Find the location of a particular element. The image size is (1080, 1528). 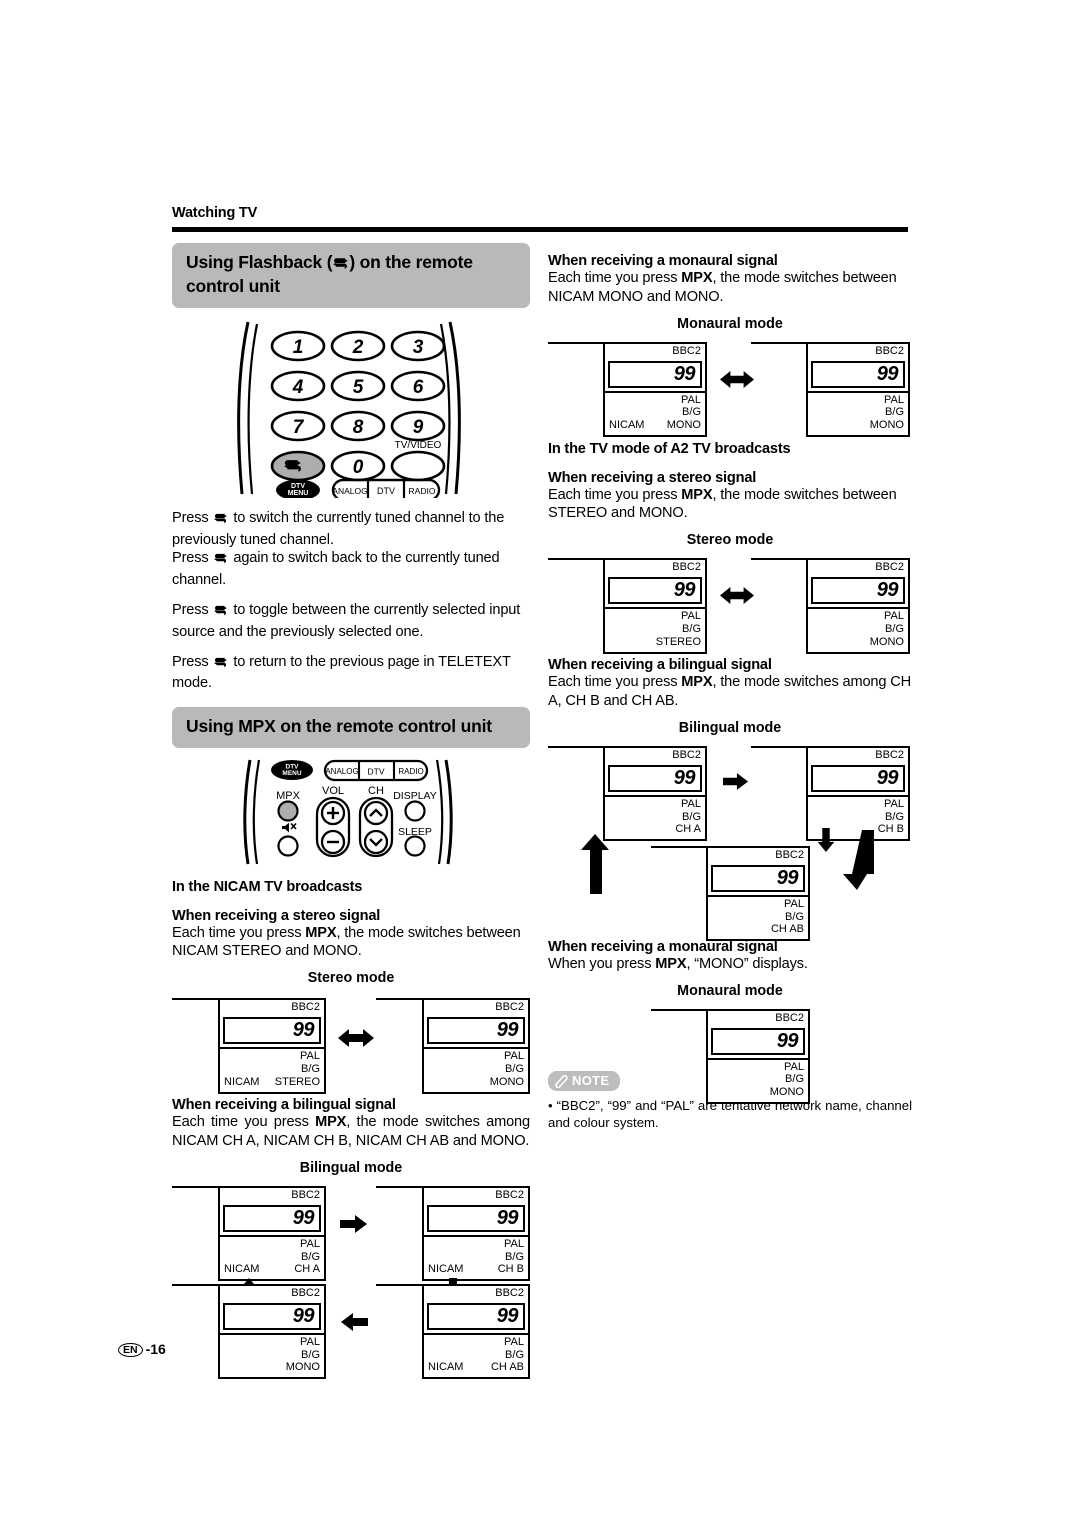

osd-panel: BBC2 99 PAL B/G CH AB is located at coordinates (730, 893).